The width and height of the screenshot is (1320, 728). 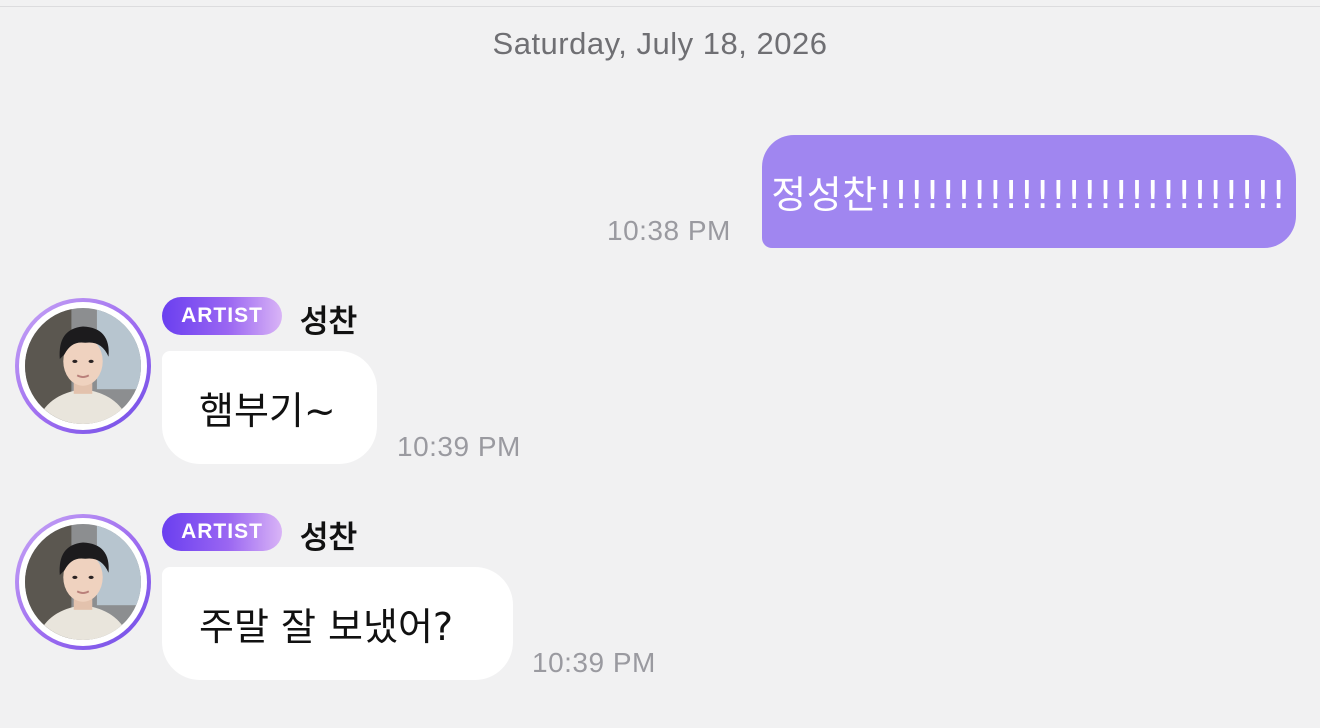 I want to click on message-text: 정성찬!!!!!!!!!!!!!!!!!!!!!!!!!!, so click(x=1029, y=195).